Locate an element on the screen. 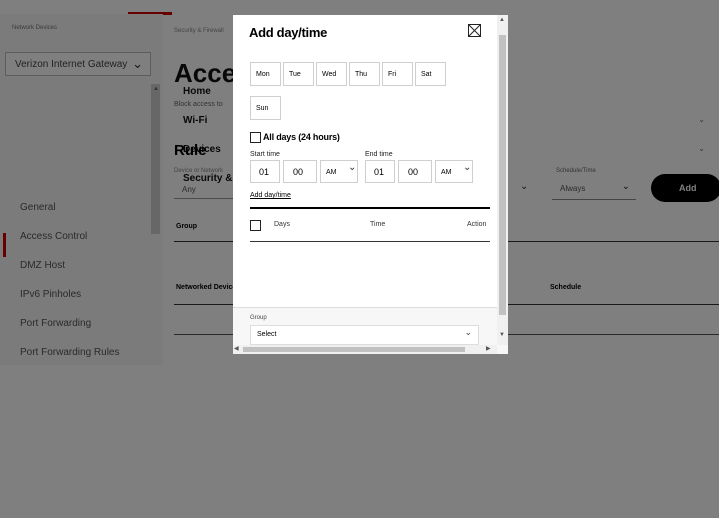 The image size is (719, 518). start-hour-value: 01 is located at coordinates (264, 172).